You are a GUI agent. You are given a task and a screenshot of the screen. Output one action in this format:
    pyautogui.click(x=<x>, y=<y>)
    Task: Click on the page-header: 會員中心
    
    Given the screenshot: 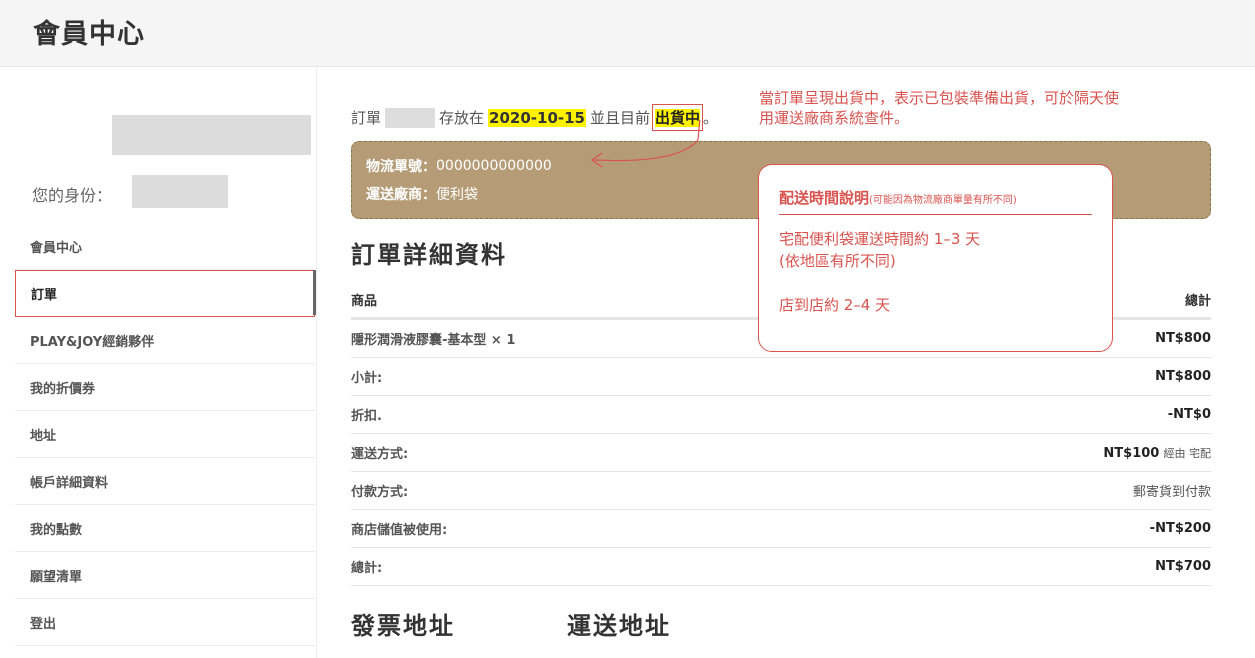 What is the action you would take?
    pyautogui.click(x=627, y=33)
    